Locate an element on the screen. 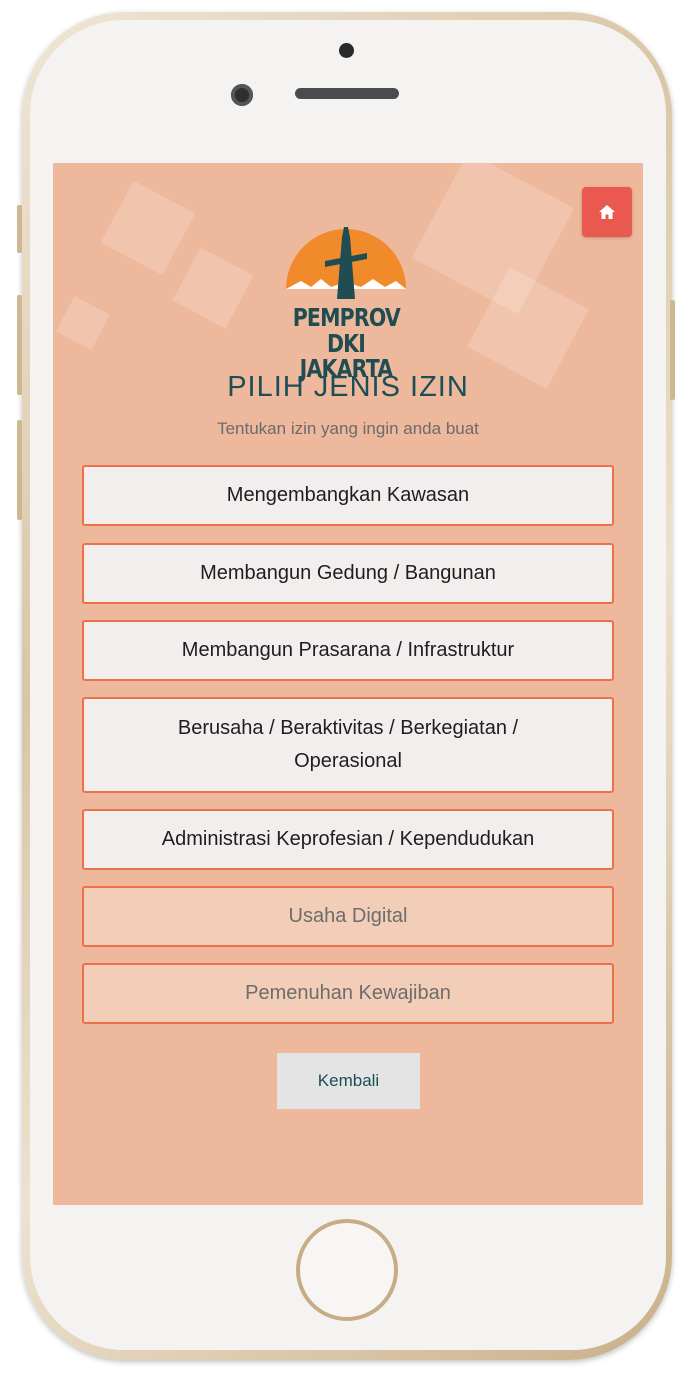 The image size is (692, 1376). front-sensor is located at coordinates (346, 50).